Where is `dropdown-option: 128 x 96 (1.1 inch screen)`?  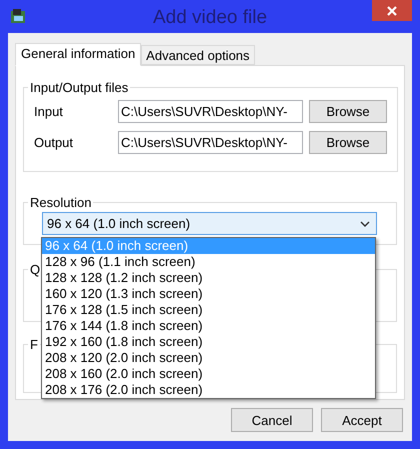
dropdown-option: 128 x 96 (1.1 inch screen) is located at coordinates (208, 262).